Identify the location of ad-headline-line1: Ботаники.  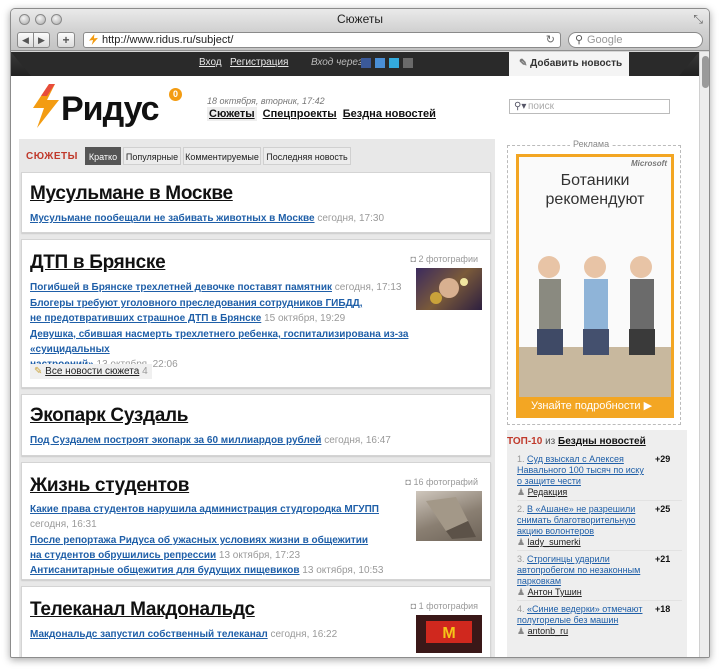
(595, 180).